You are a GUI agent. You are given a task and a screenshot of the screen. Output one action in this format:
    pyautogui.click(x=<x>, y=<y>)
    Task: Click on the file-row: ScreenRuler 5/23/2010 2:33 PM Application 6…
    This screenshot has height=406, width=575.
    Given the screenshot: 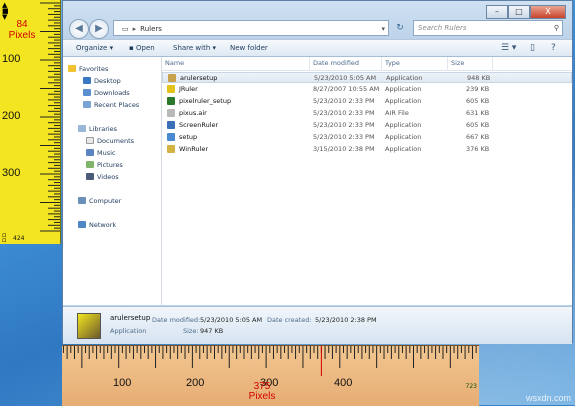 What is the action you would take?
    pyautogui.click(x=367, y=125)
    